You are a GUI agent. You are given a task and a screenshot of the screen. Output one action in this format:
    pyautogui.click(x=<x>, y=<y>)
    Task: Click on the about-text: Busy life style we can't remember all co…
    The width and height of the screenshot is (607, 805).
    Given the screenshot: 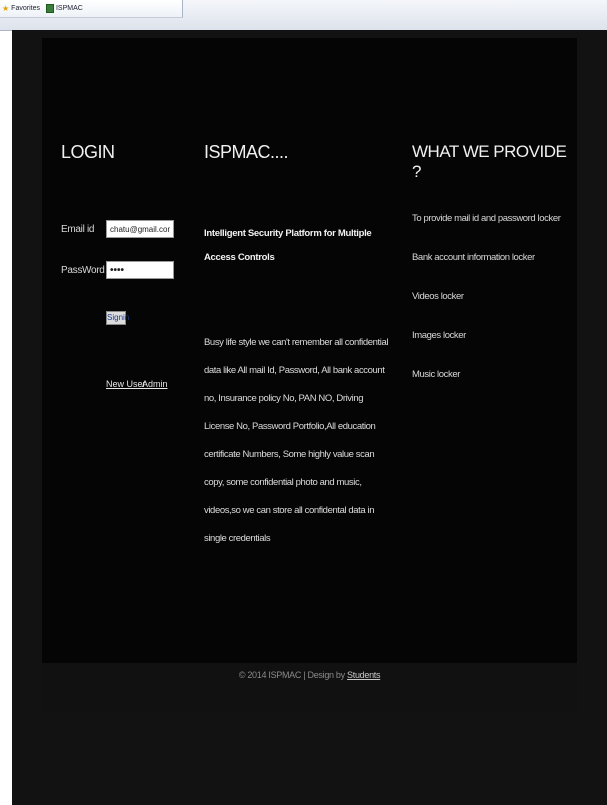 What is the action you would take?
    pyautogui.click(x=296, y=440)
    